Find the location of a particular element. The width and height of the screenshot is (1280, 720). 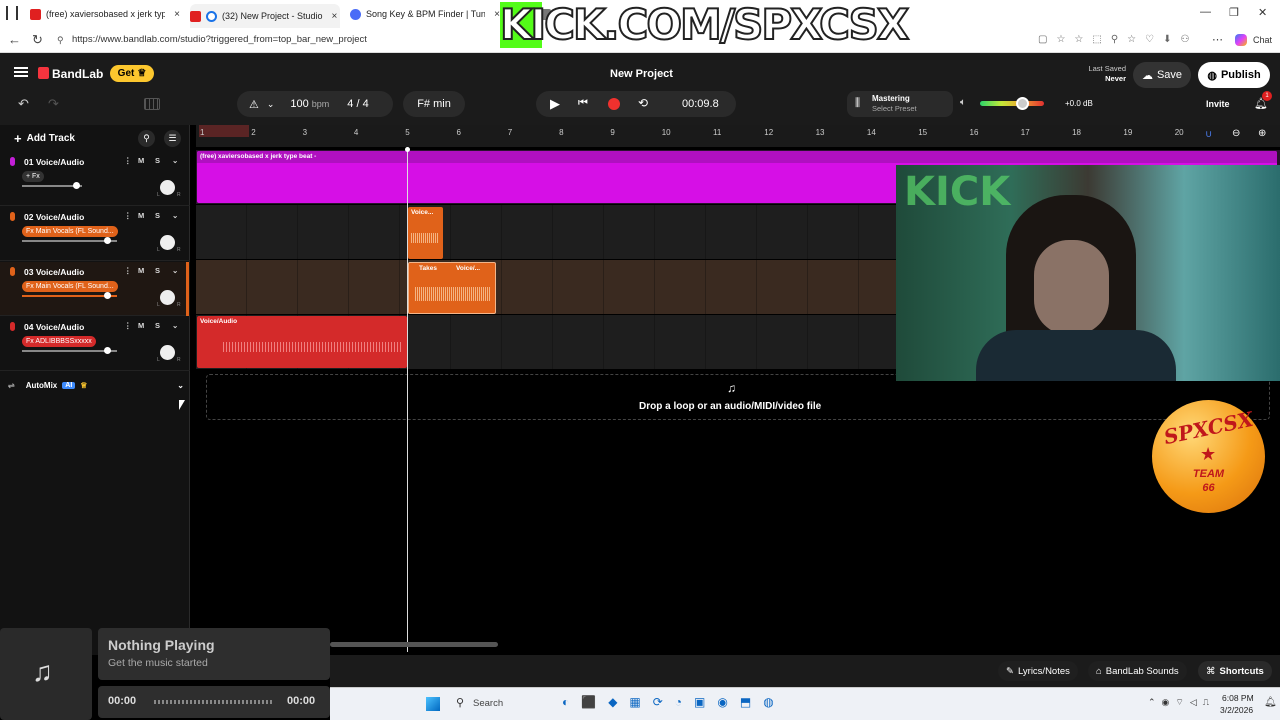

tempo-control: ⚠ ⌄ 100 bpm 4 / 4 is located at coordinates (315, 104).